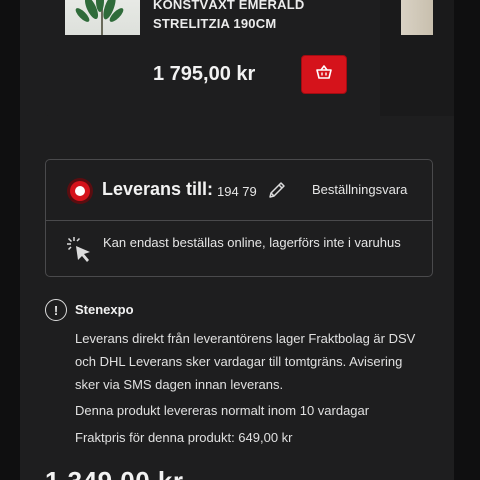 Image resolution: width=480 pixels, height=480 pixels. What do you see at coordinates (204, 74) in the screenshot?
I see `product-price: 1 795,00 kr` at bounding box center [204, 74].